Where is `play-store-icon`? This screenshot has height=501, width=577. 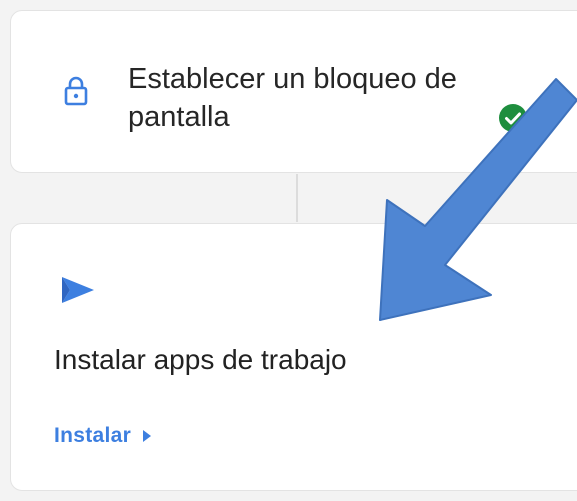 play-store-icon is located at coordinates (78, 290).